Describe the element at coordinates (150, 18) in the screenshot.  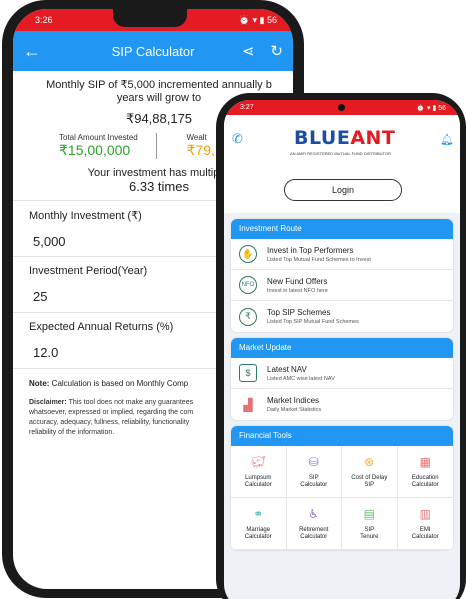
I see `camera-notch` at that location.